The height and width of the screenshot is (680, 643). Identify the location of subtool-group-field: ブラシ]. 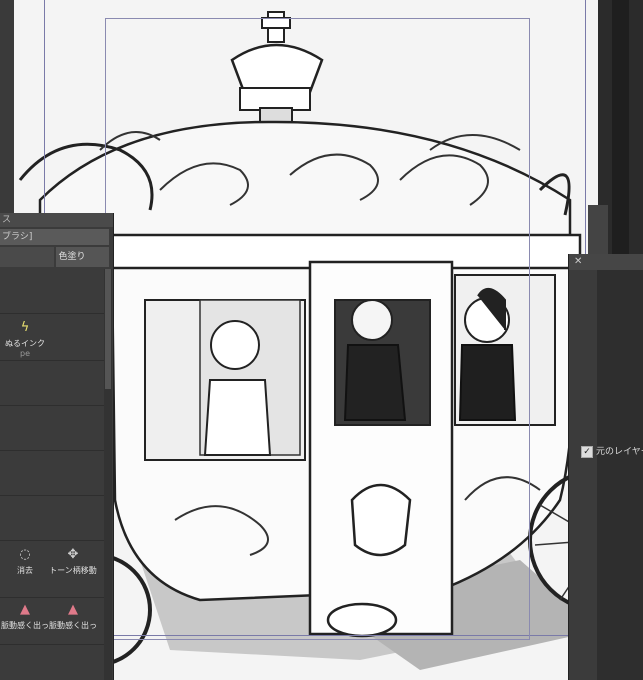
(54, 237).